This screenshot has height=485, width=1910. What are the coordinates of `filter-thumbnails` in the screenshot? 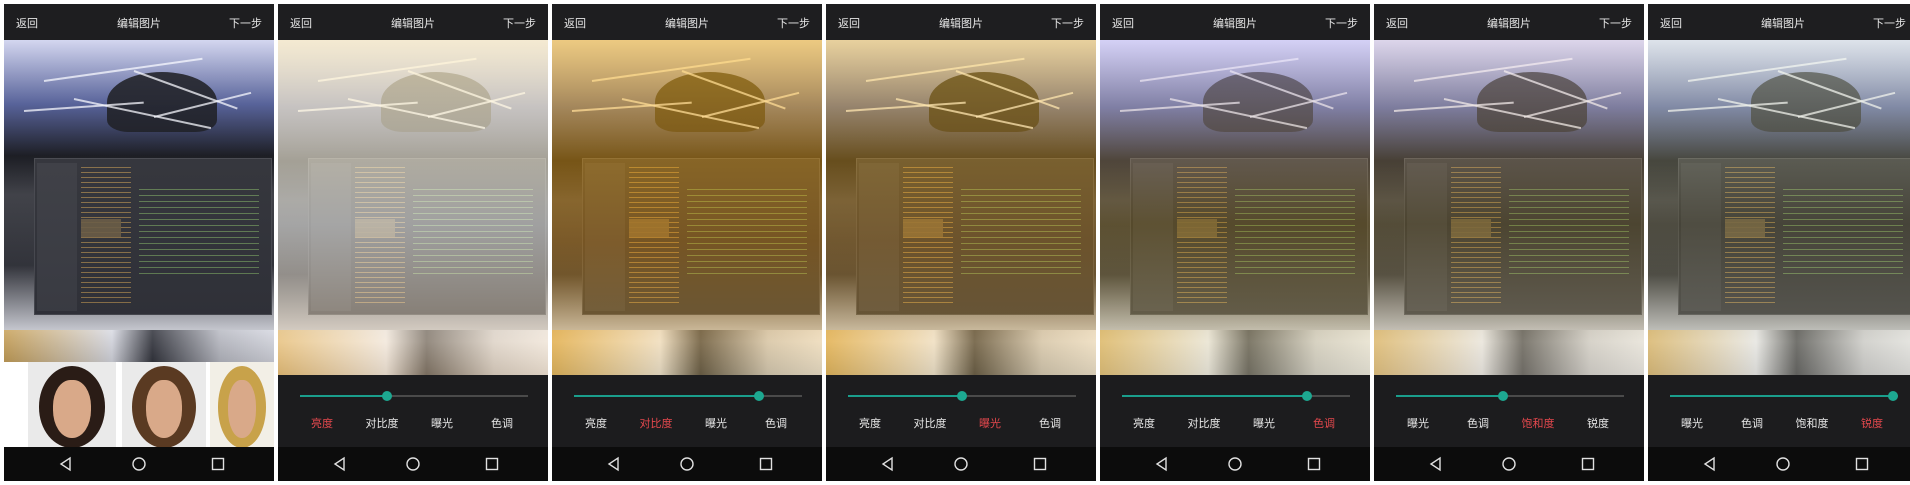 It's located at (139, 404).